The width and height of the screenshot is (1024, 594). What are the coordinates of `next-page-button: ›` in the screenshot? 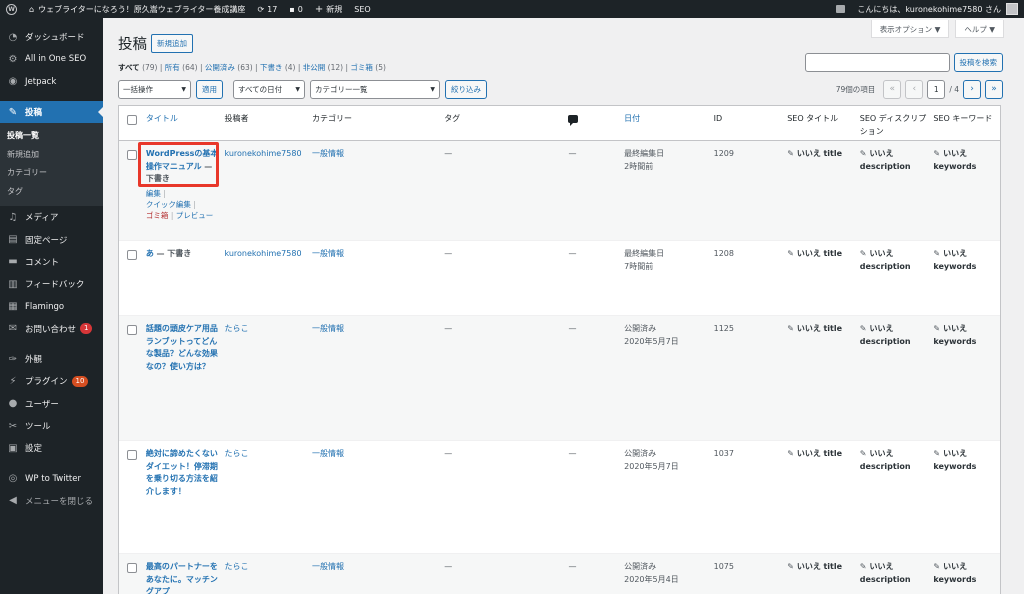 It's located at (972, 89).